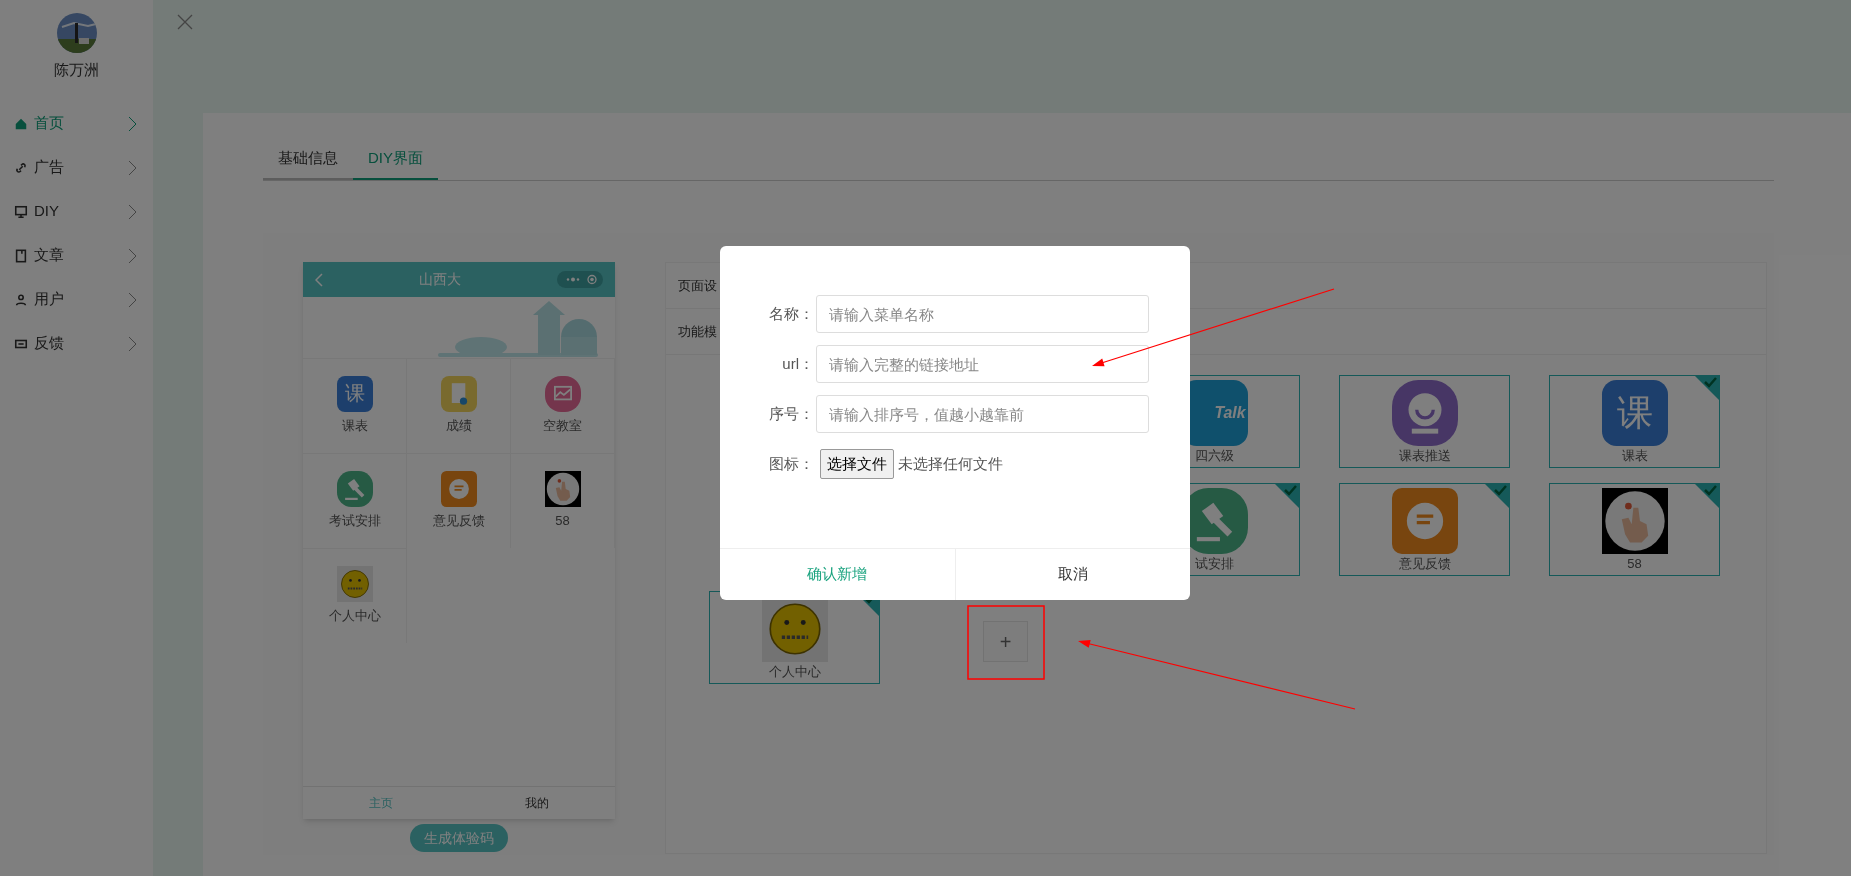  I want to click on menu-tile: 空教室, so click(563, 405).